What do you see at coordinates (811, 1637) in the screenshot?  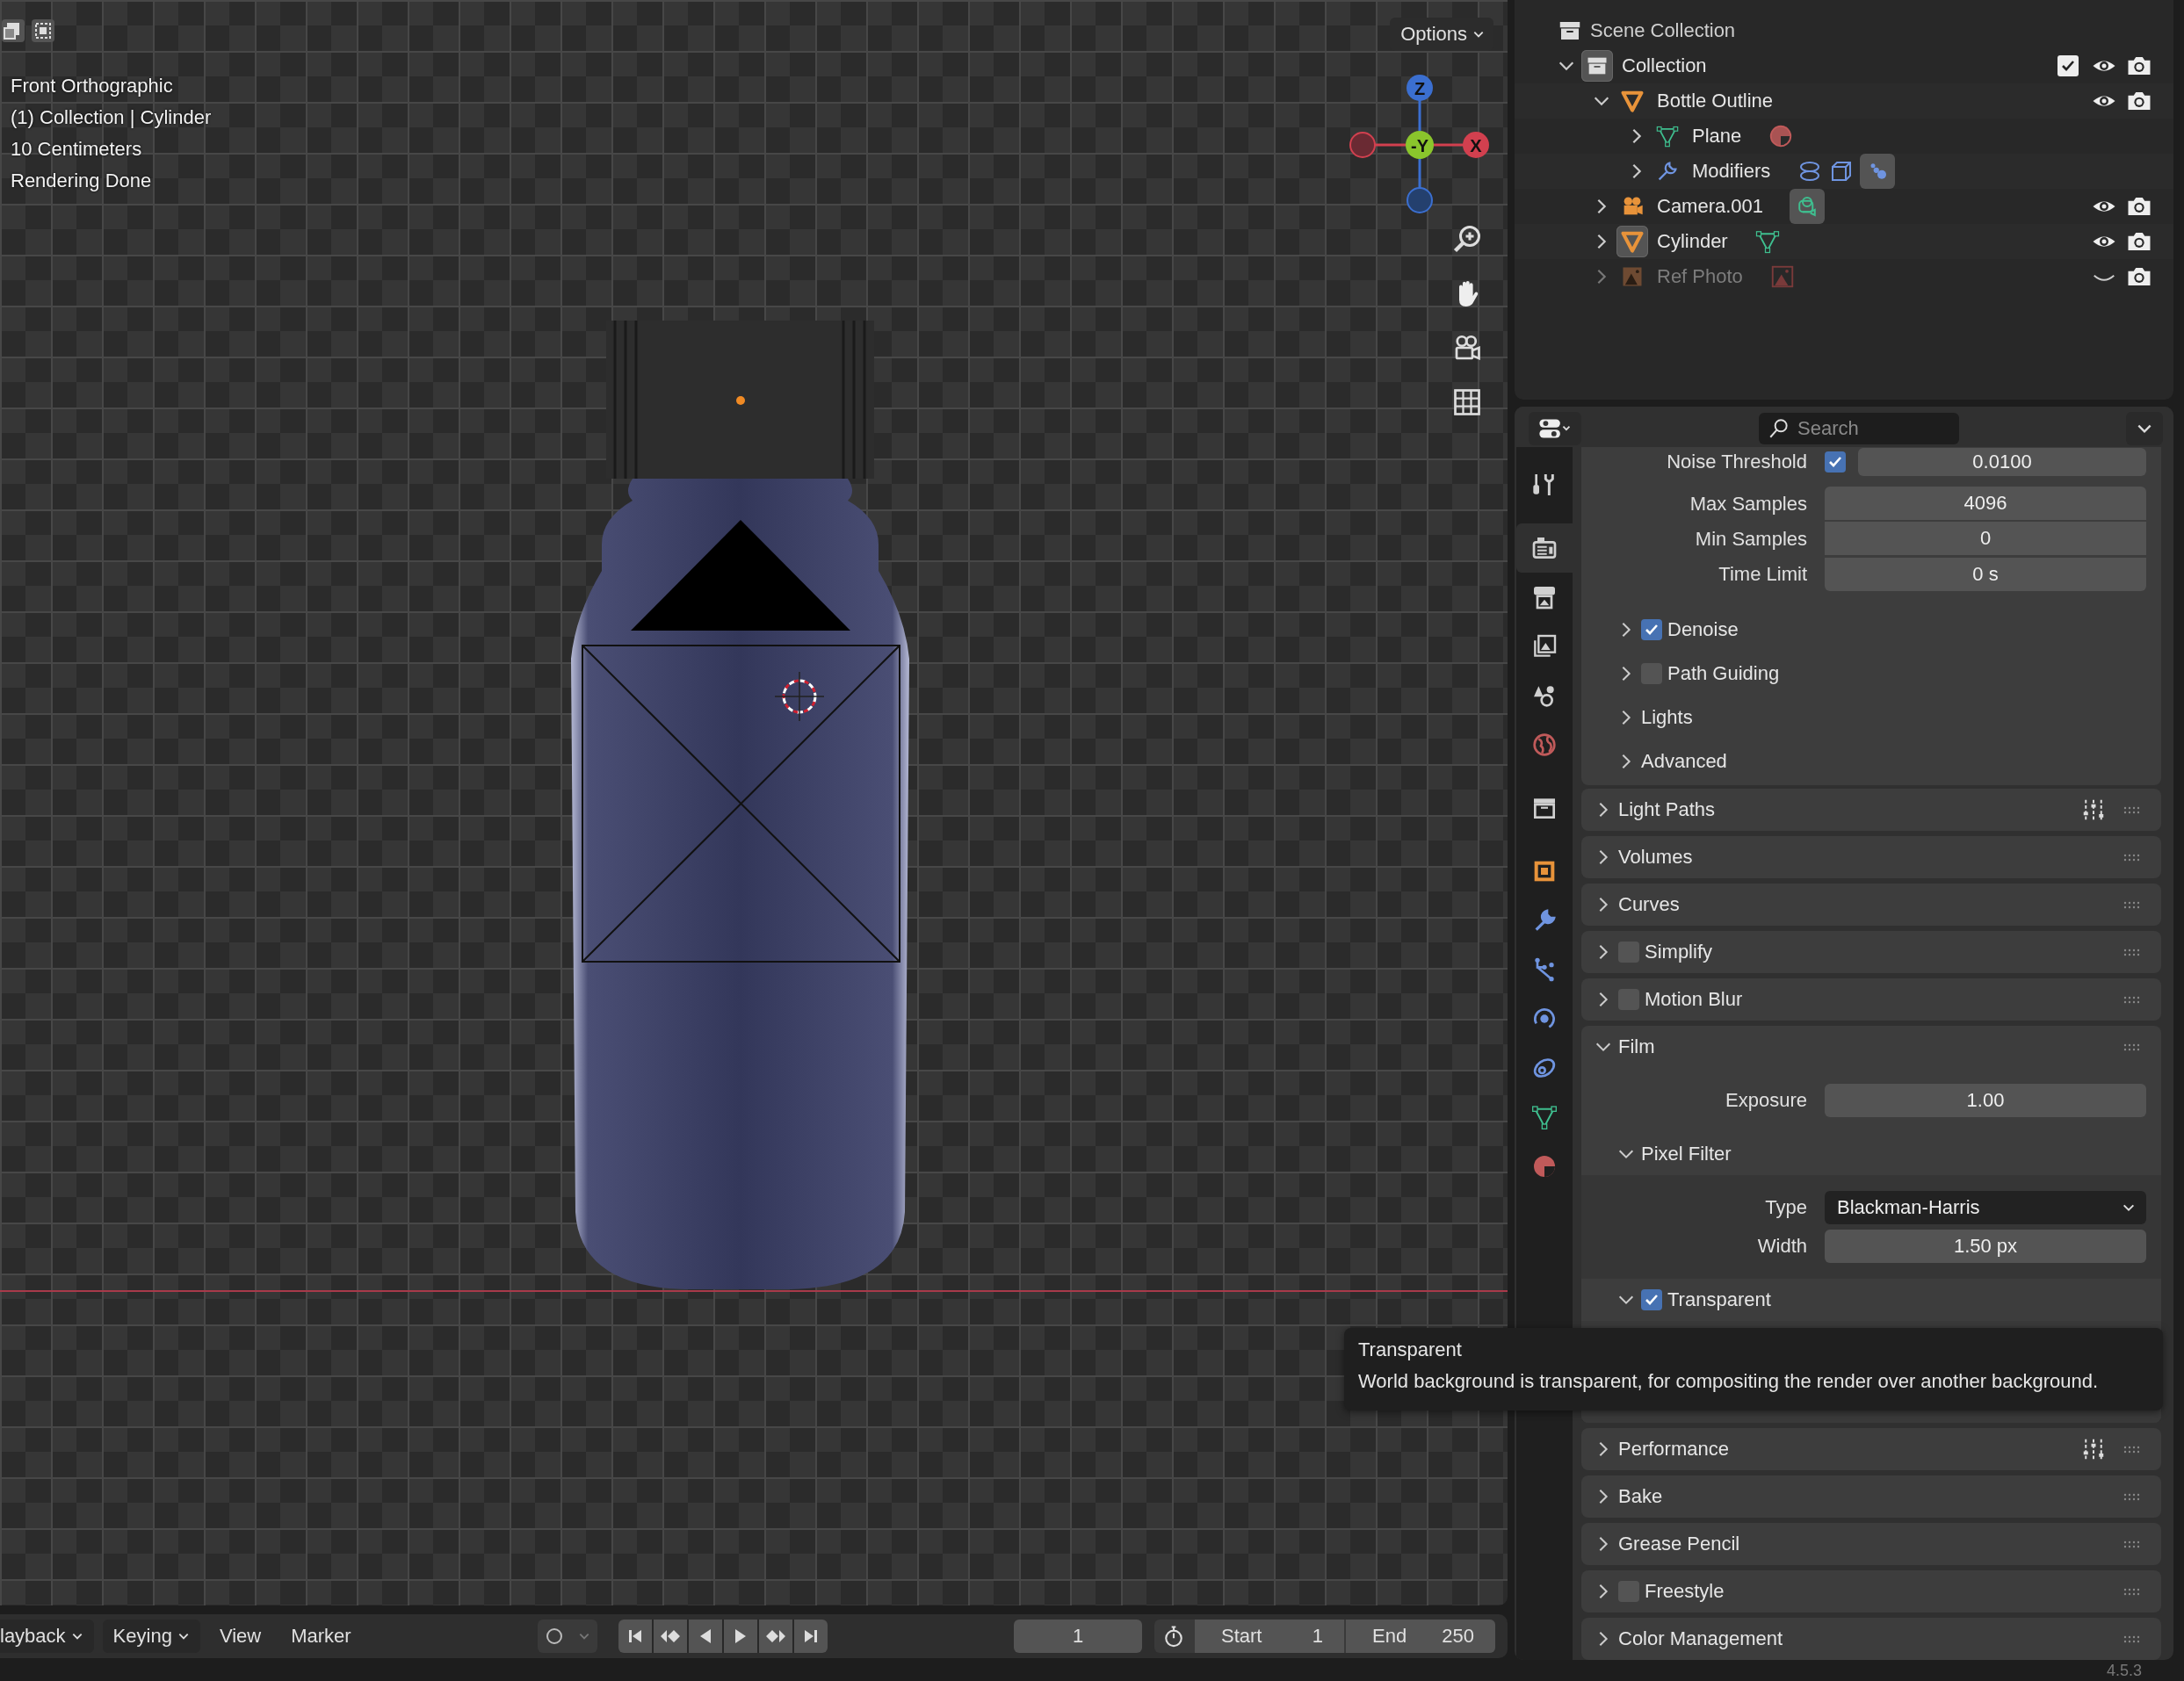 I see `jump-to-end-button` at bounding box center [811, 1637].